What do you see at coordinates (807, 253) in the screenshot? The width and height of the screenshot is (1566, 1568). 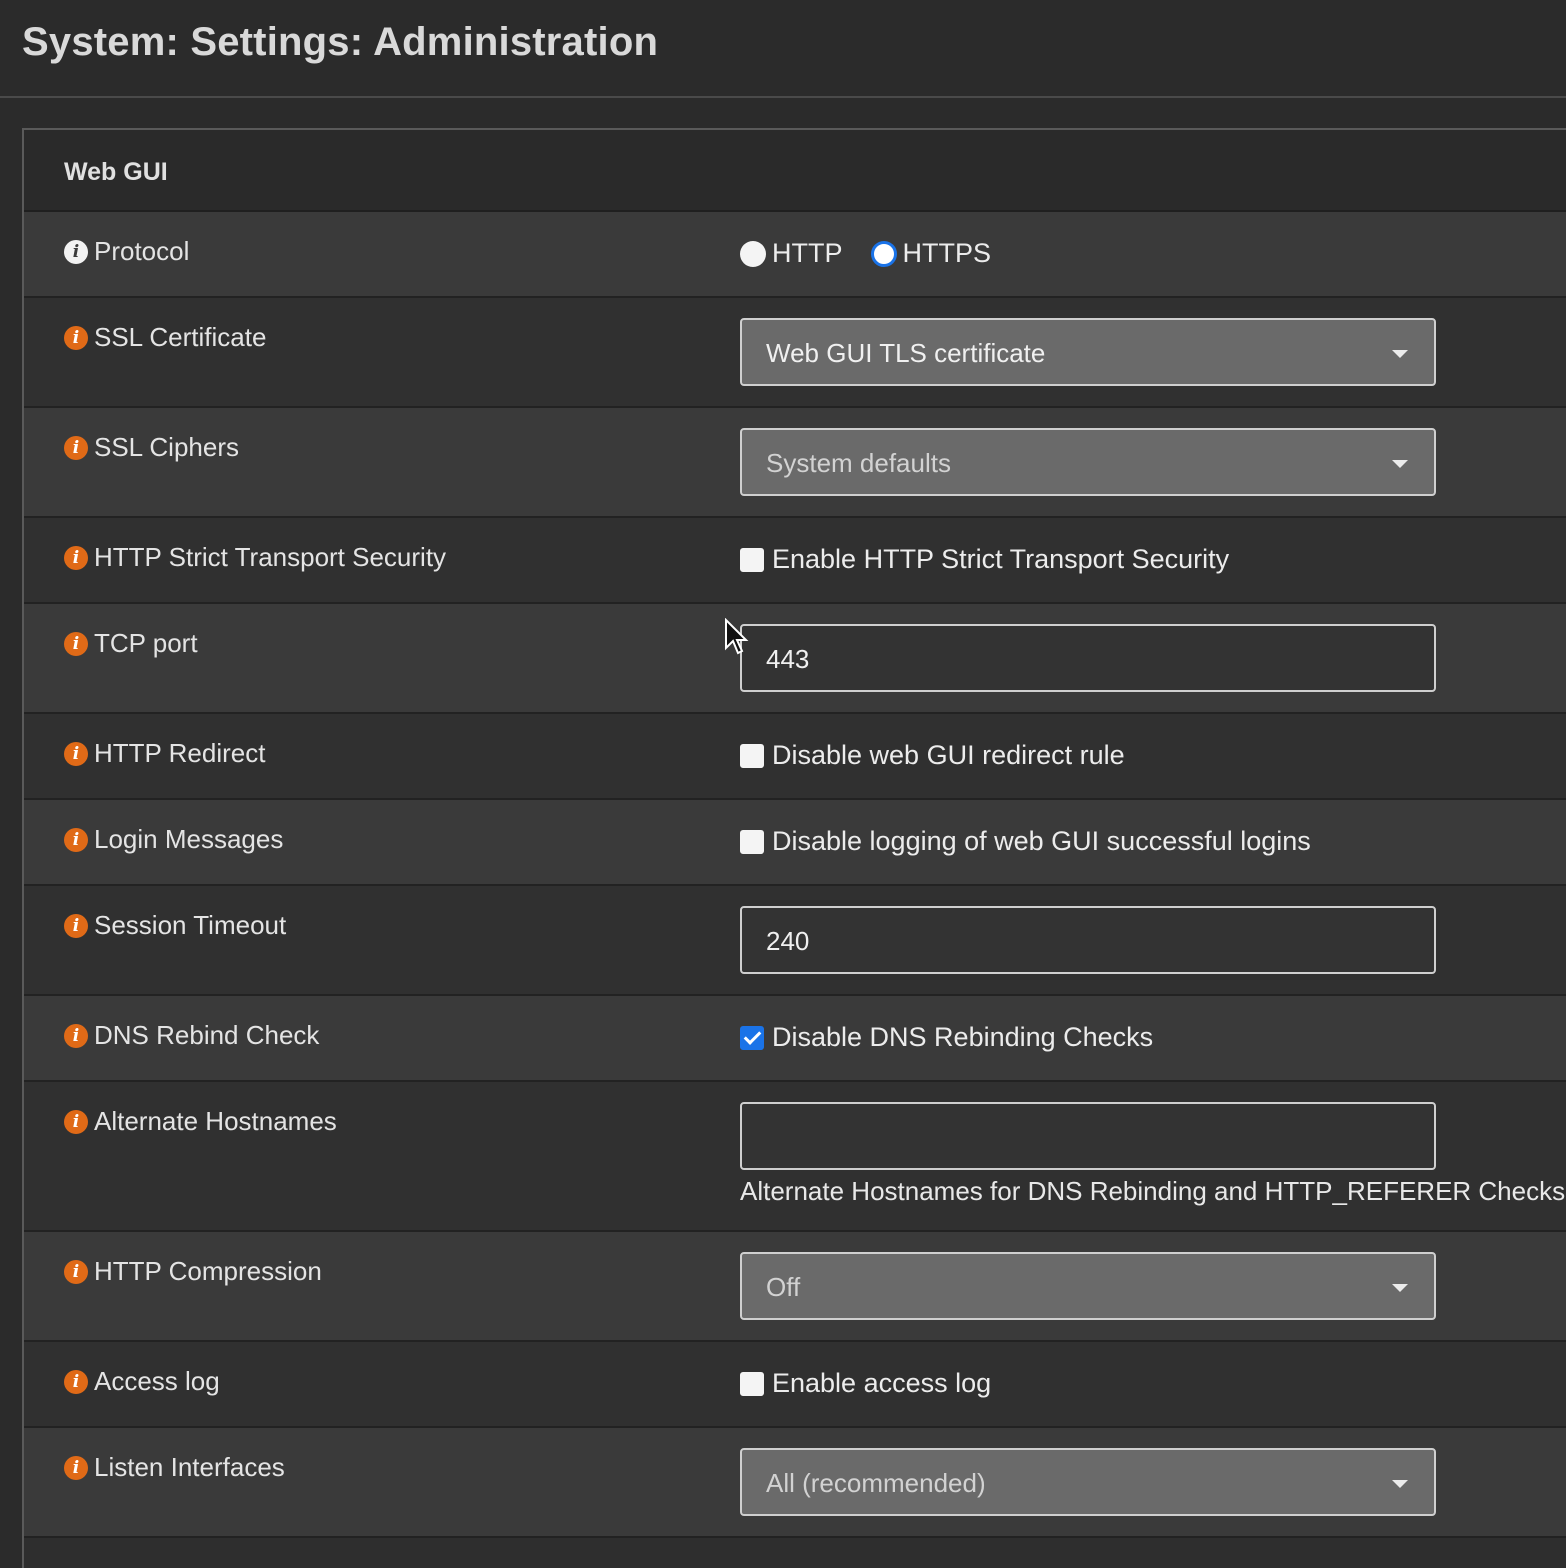 I see `http-option-label: HTTP` at bounding box center [807, 253].